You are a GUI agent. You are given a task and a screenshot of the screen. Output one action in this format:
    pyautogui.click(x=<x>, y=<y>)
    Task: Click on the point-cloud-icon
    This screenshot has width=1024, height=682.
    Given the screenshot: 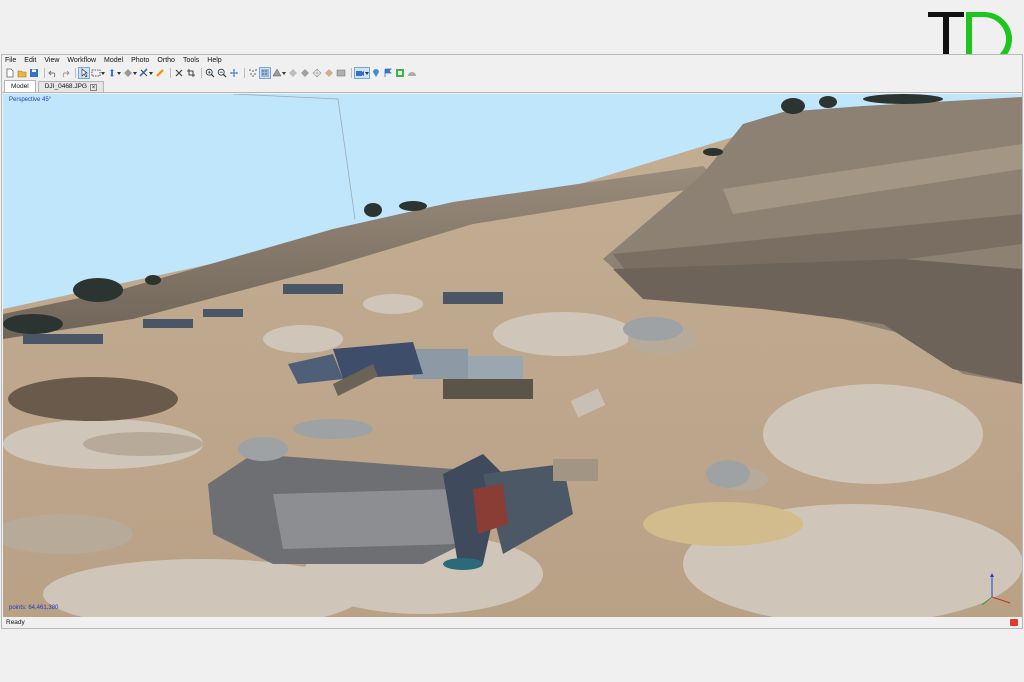 What is the action you would take?
    pyautogui.click(x=253, y=73)
    